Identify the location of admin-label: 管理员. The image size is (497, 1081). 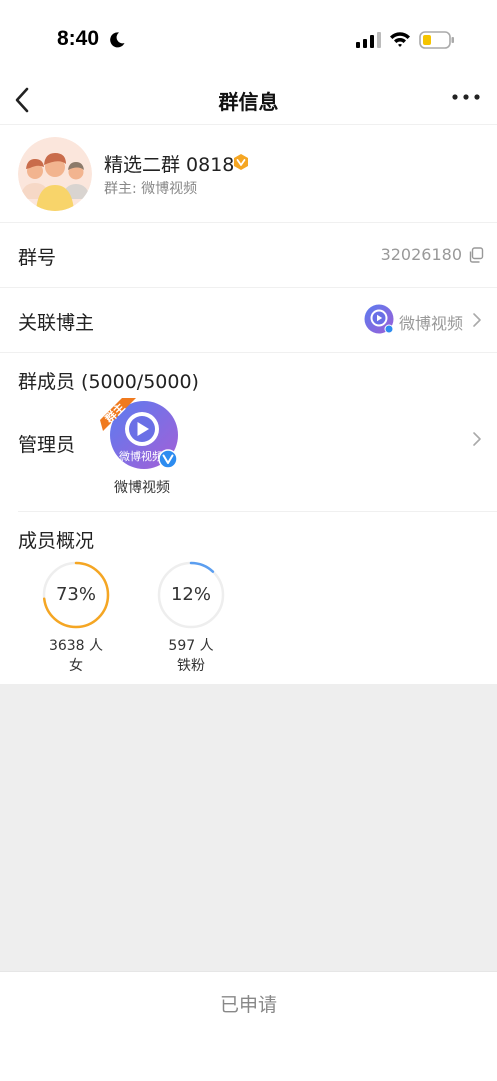
(47, 445).